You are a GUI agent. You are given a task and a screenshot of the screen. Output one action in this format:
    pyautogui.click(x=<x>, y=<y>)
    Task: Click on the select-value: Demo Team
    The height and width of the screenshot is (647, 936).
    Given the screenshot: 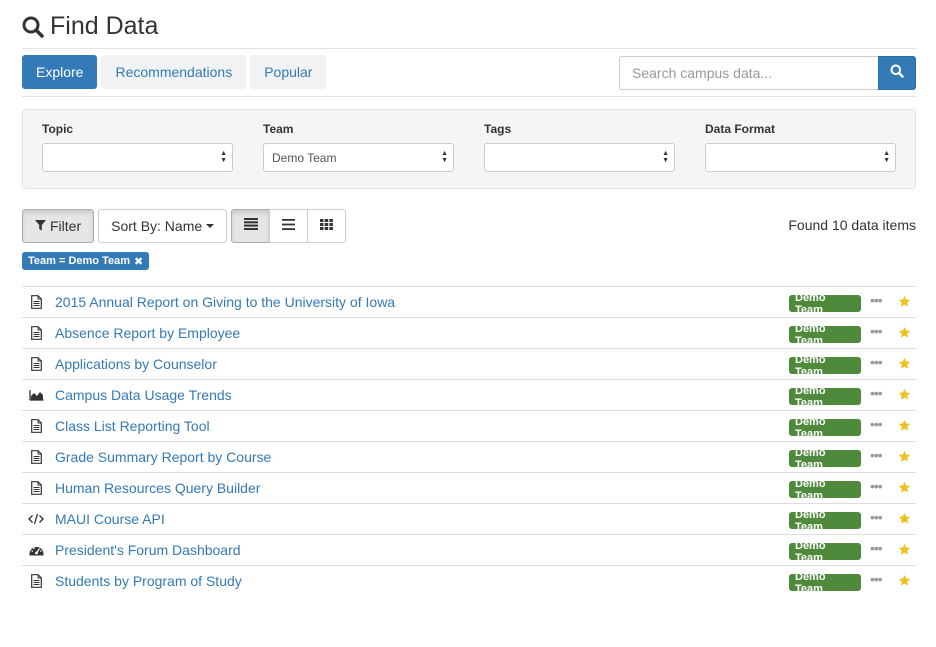 What is the action you would take?
    pyautogui.click(x=304, y=157)
    